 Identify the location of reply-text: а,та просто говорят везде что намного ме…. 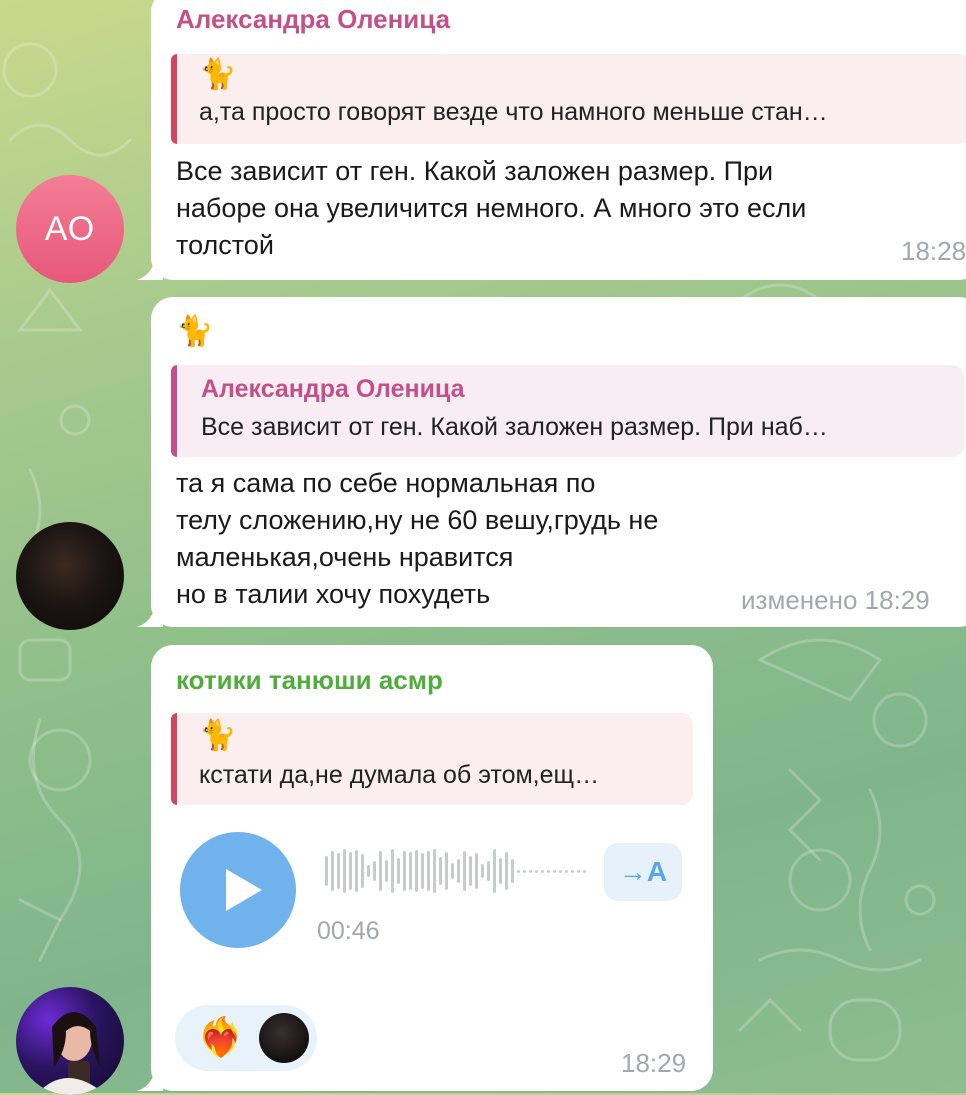
(513, 112).